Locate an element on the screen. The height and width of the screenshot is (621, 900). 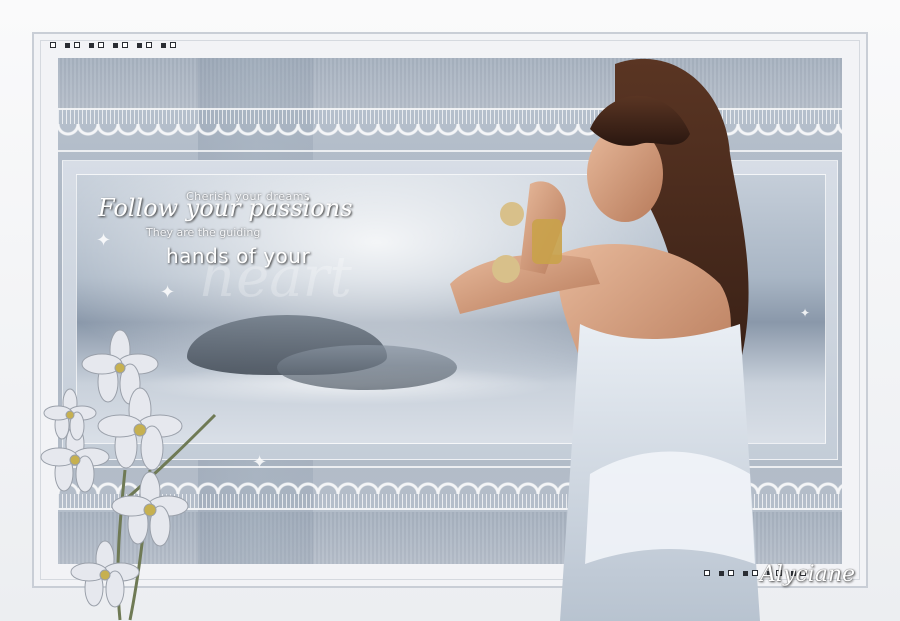
text-they-are: They are the guiding is located at coordinates (203, 232).